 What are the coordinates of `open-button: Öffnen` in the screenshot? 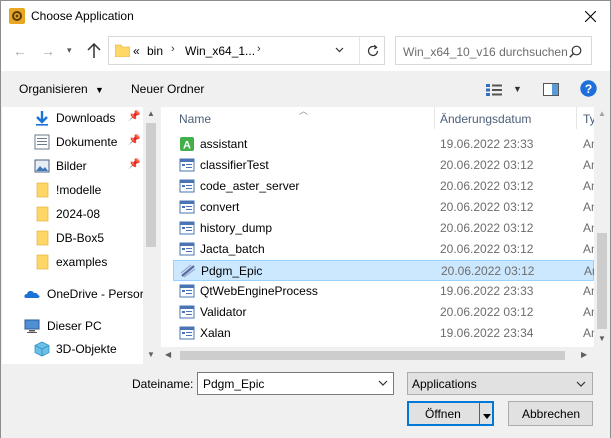 It's located at (450, 413).